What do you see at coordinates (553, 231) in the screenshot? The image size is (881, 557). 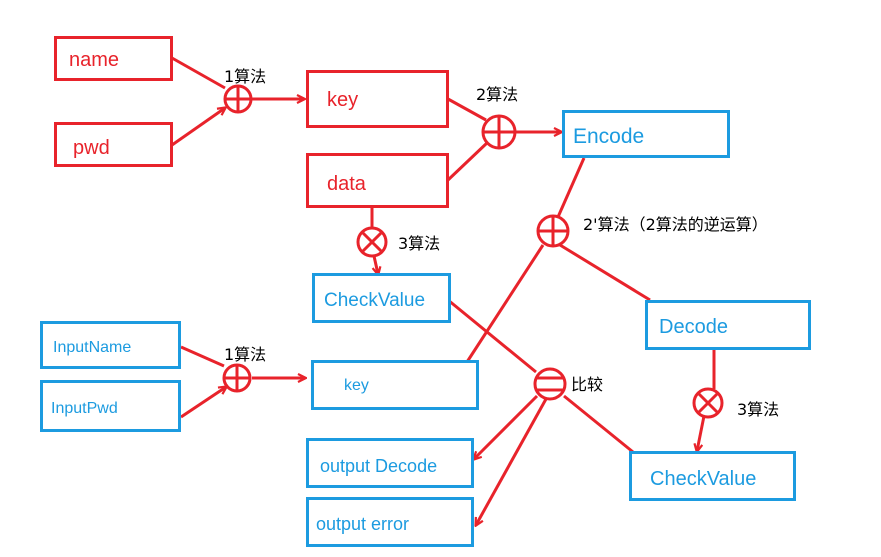 I see `oplus-3-symbol` at bounding box center [553, 231].